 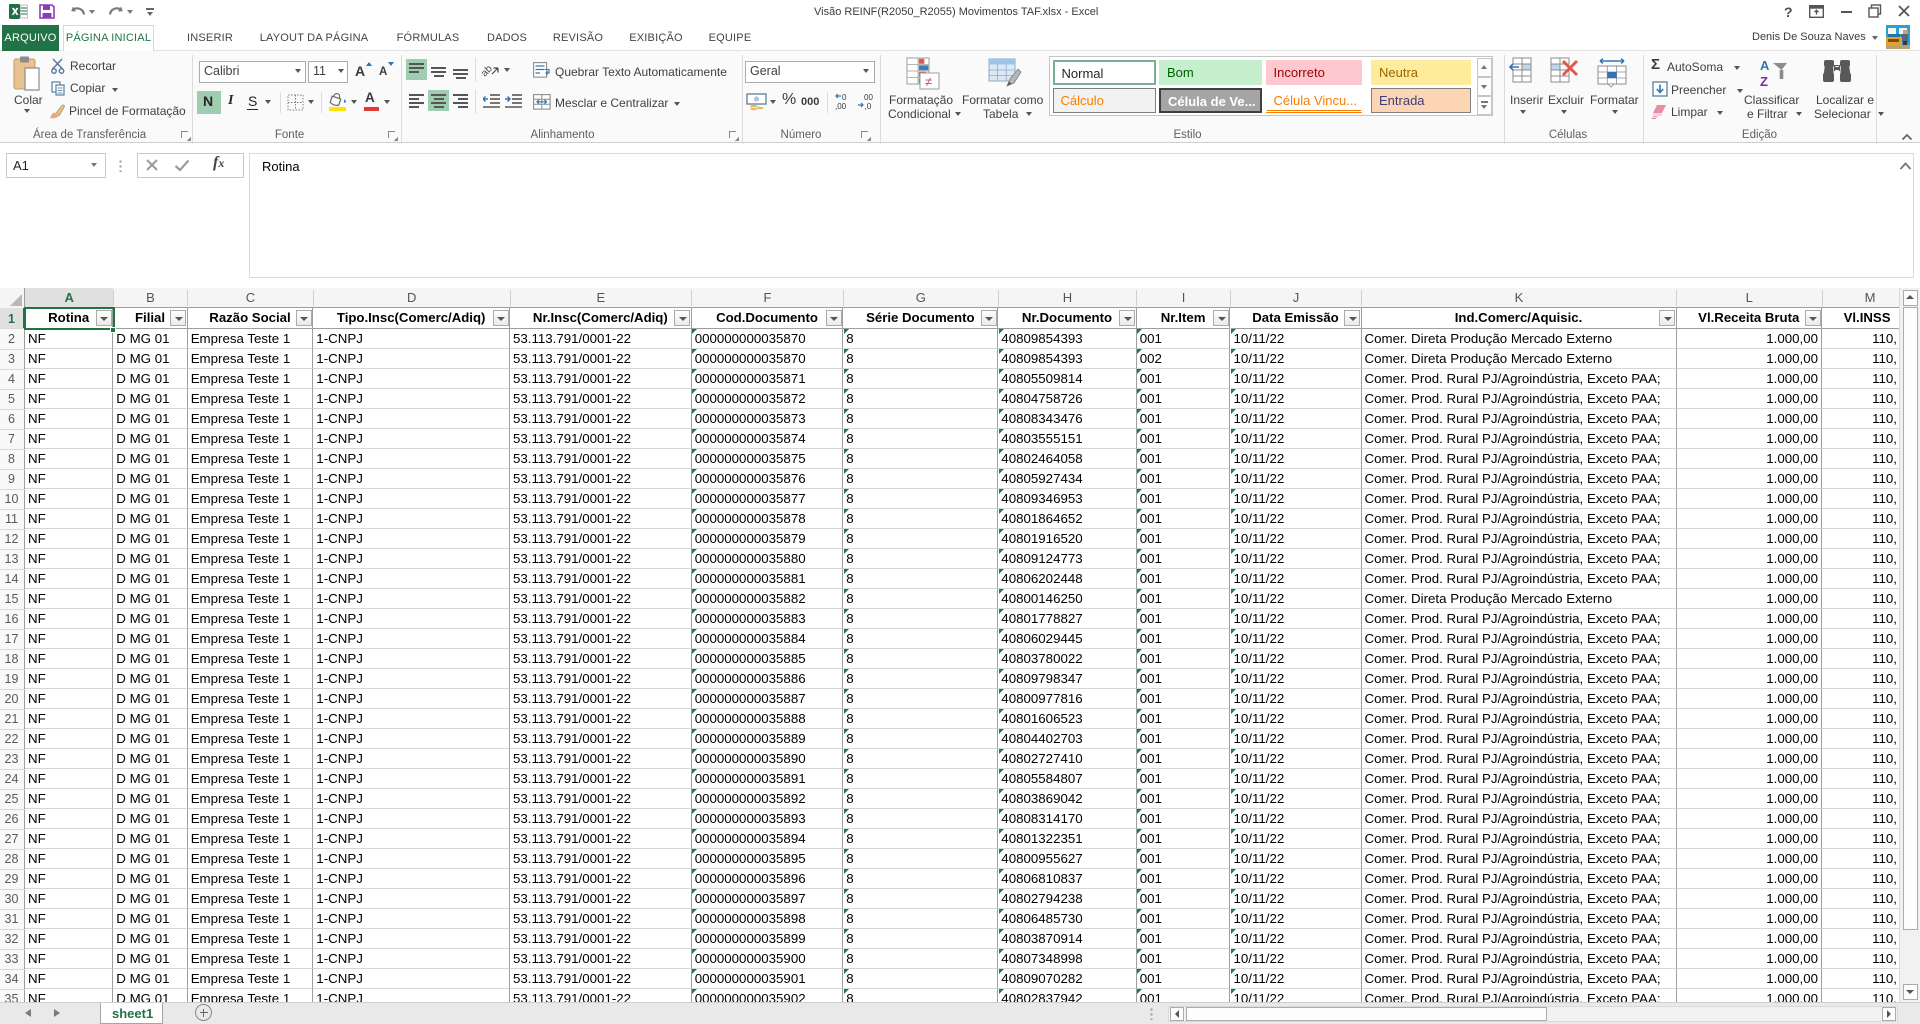 What do you see at coordinates (841, 106) in the screenshot?
I see `svg-text: ,00` at bounding box center [841, 106].